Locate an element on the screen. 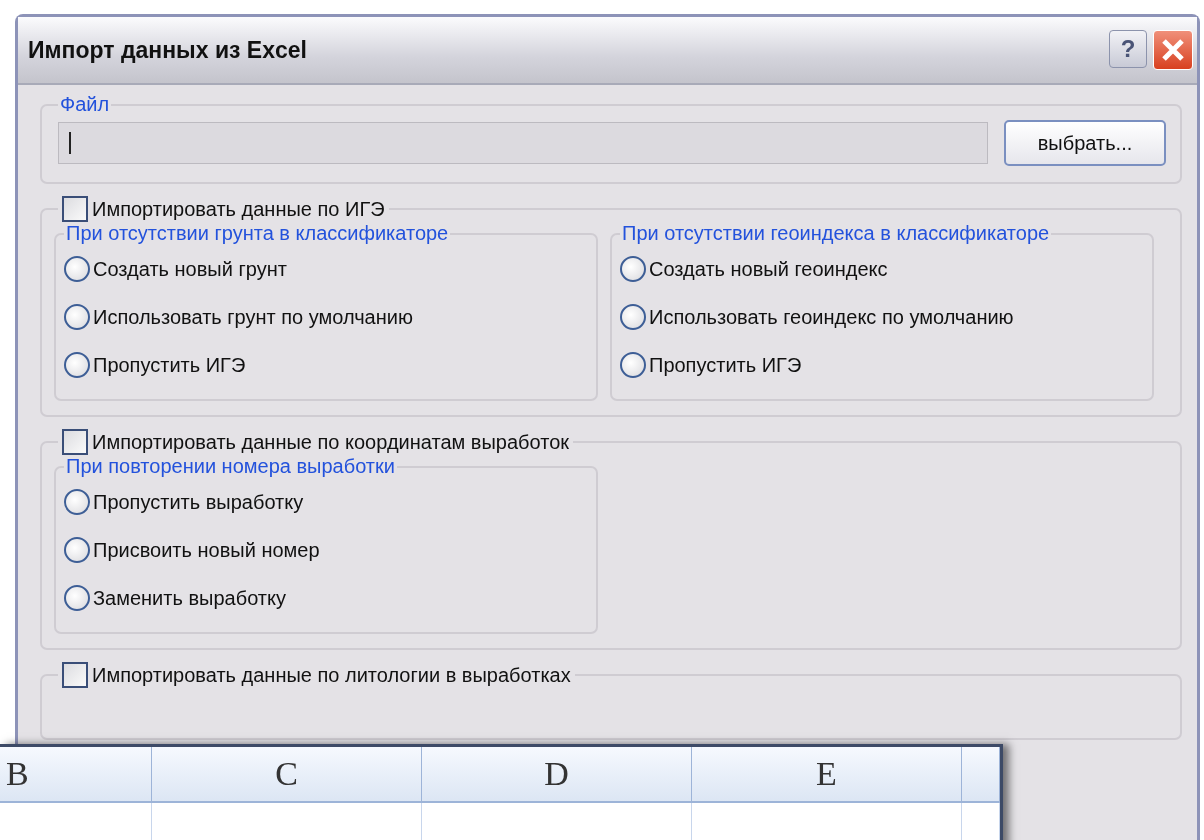 This screenshot has width=1204, height=840. close-icon is located at coordinates (1173, 50).